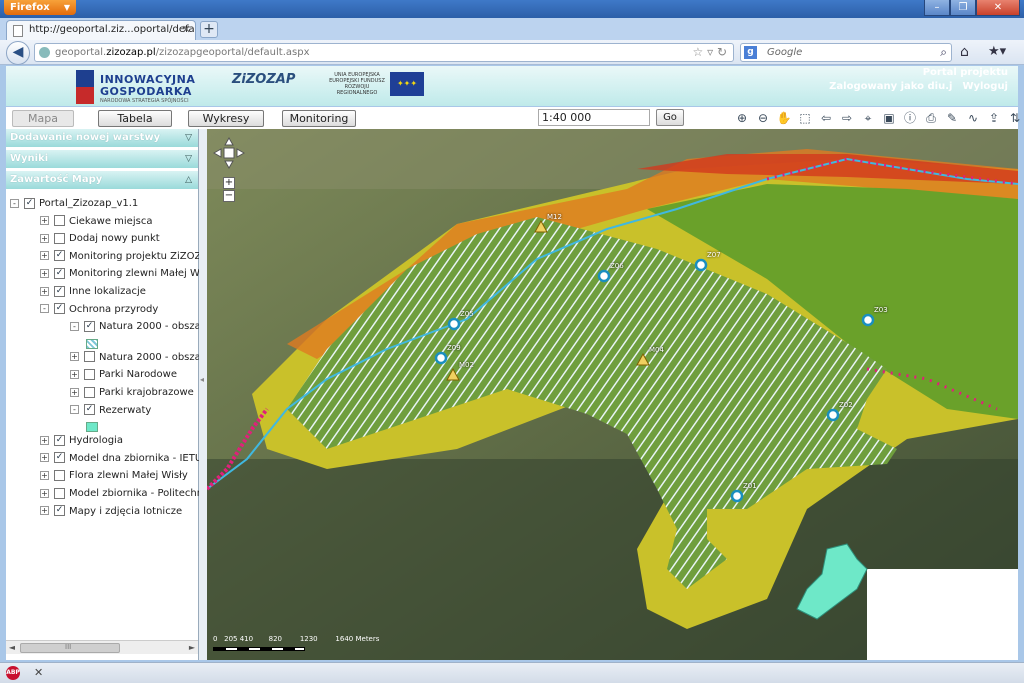 Image resolution: width=1024 pixels, height=683 pixels. Describe the element at coordinates (943, 52) in the screenshot. I see `search-icon: ⌕` at that location.